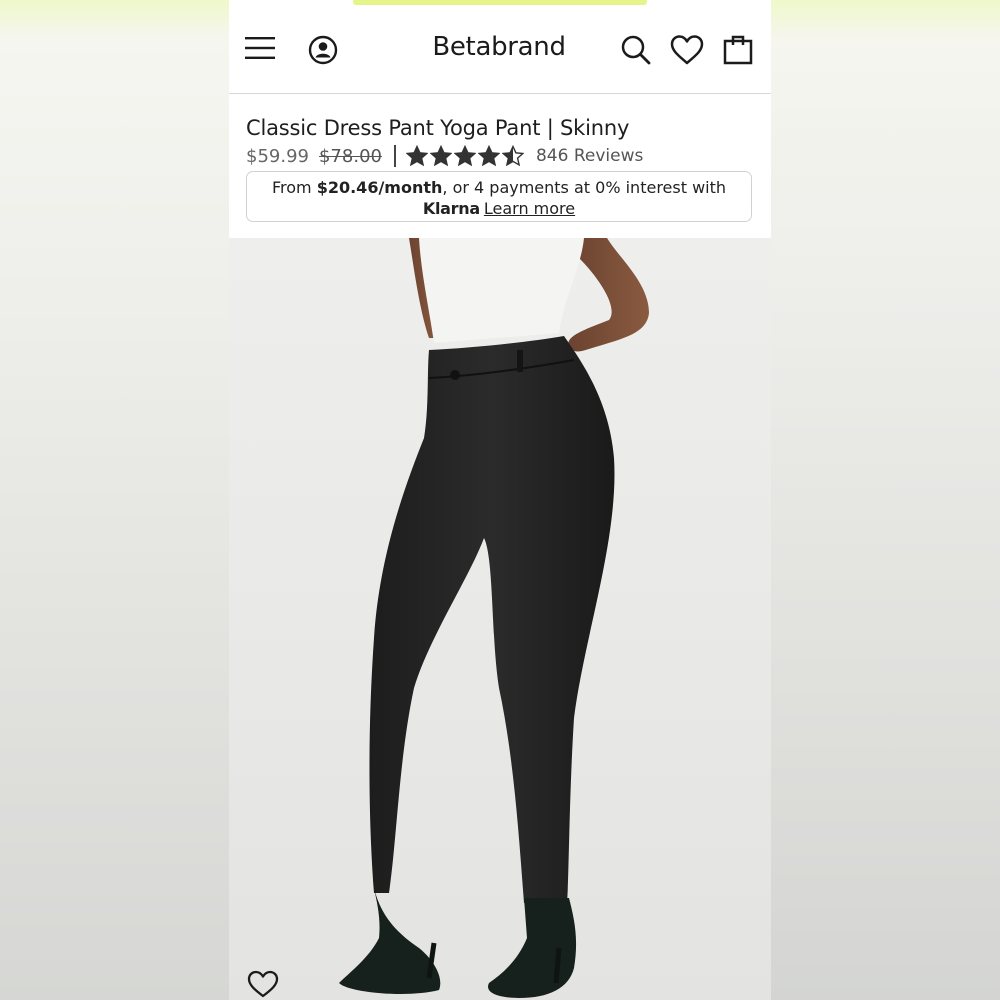 The height and width of the screenshot is (1000, 1000). I want to click on star-rating, so click(464, 156).